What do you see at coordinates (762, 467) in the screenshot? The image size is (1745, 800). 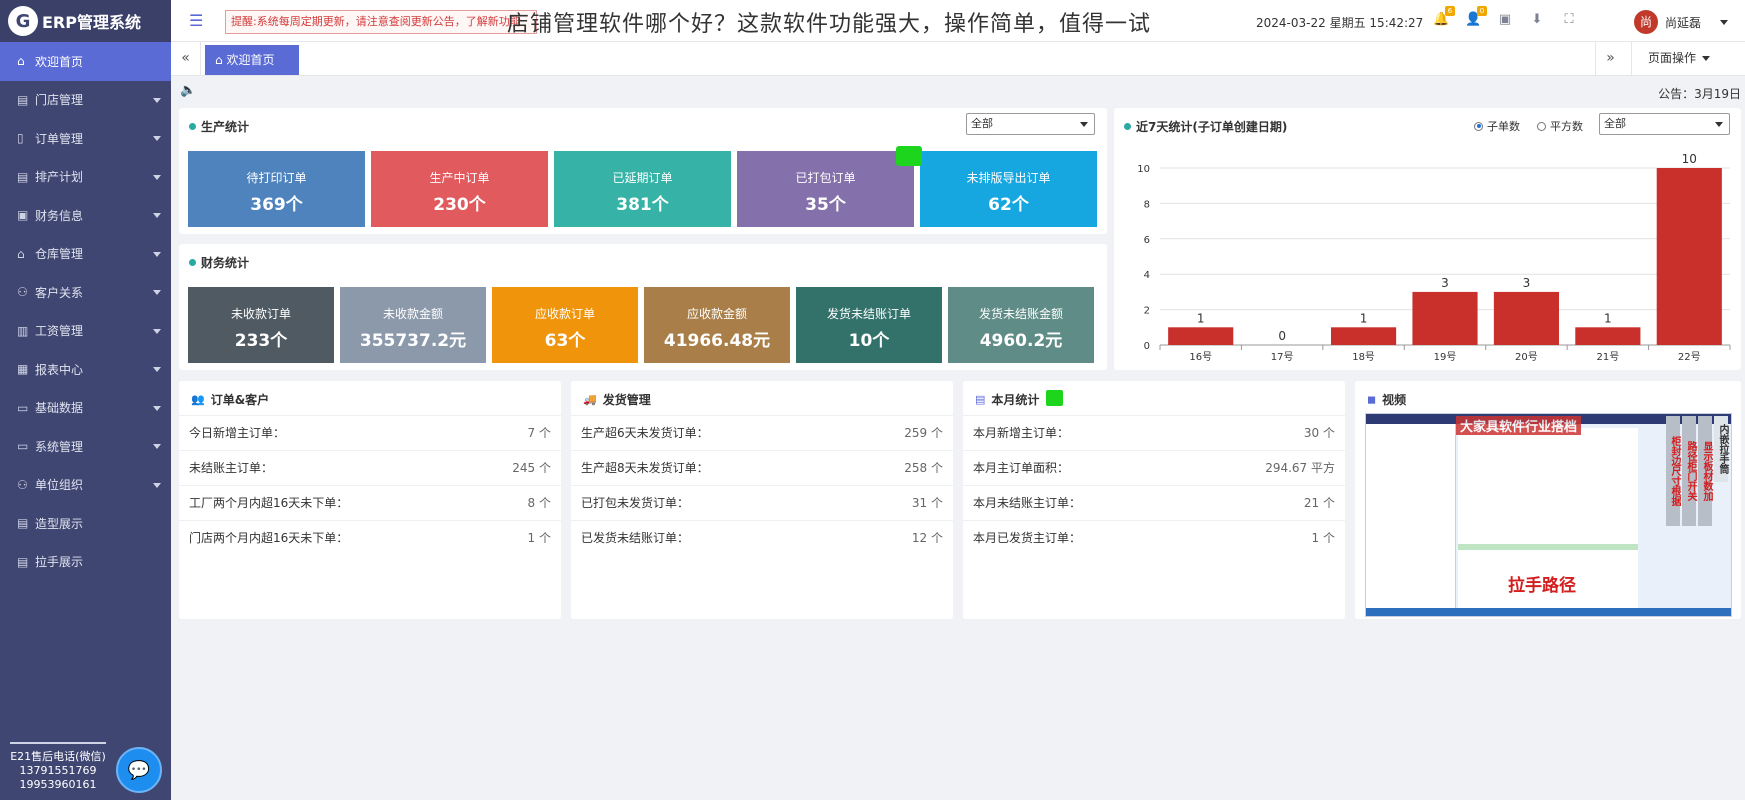 I see `list-item: 生产超8天未发货订单： 258 个` at bounding box center [762, 467].